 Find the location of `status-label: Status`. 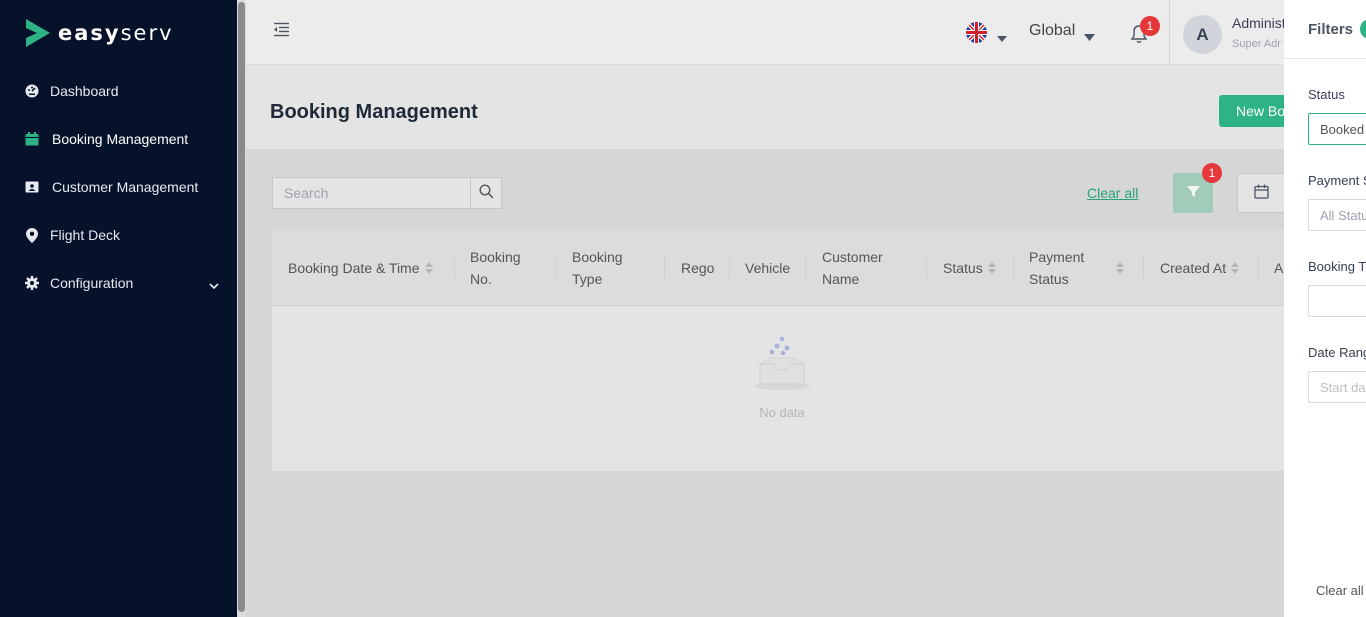

status-label: Status is located at coordinates (1326, 94).